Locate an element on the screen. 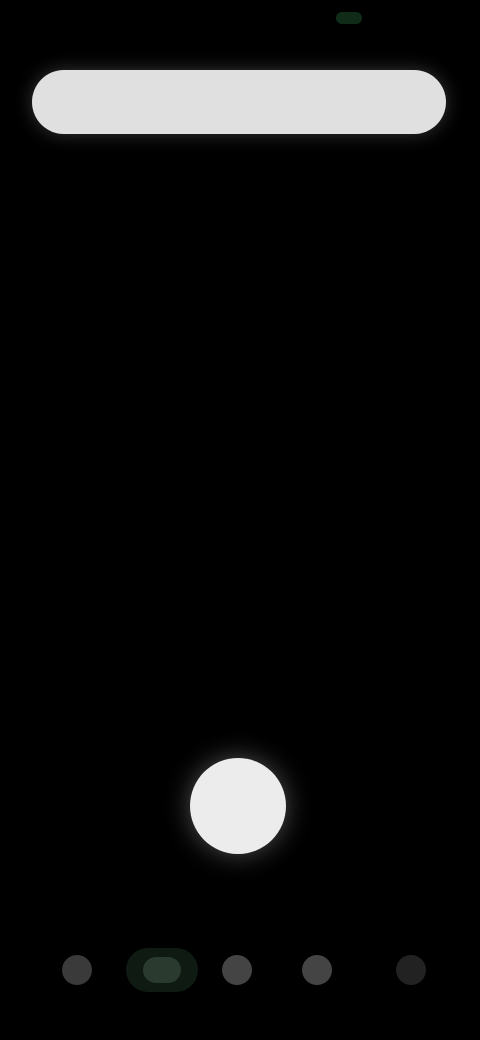 This screenshot has width=480, height=1040. bottom-nav is located at coordinates (240, 970).